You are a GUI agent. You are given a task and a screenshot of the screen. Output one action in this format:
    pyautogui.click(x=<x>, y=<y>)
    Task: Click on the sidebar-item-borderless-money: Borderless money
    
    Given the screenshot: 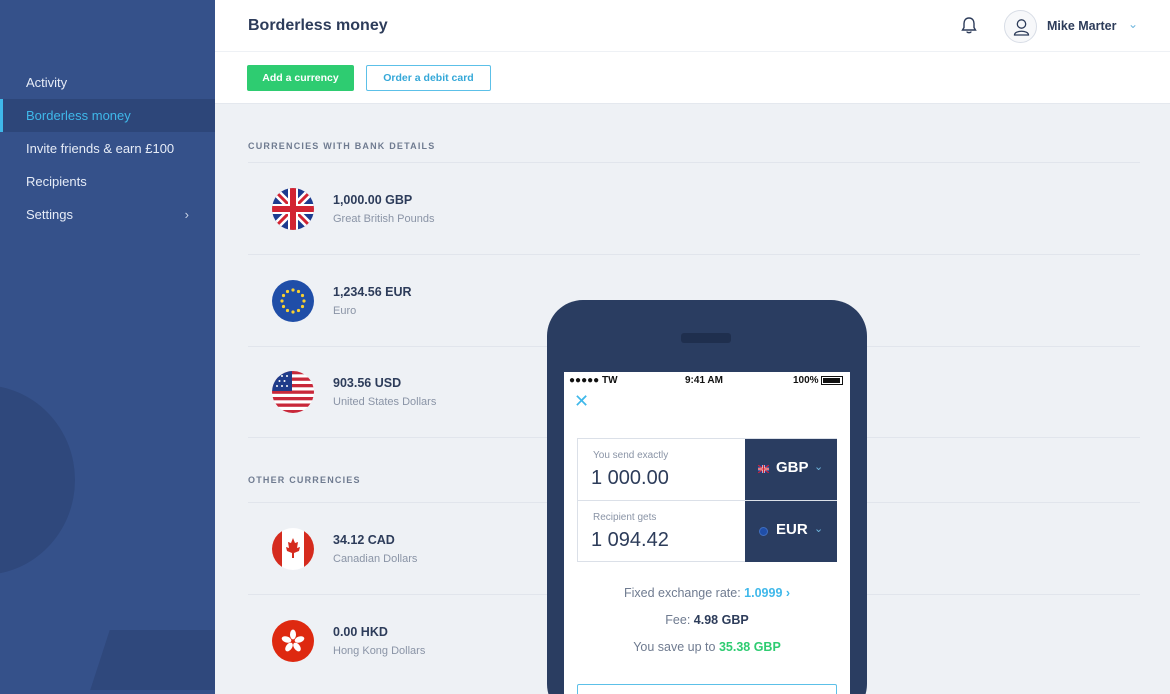 What is the action you would take?
    pyautogui.click(x=107, y=115)
    